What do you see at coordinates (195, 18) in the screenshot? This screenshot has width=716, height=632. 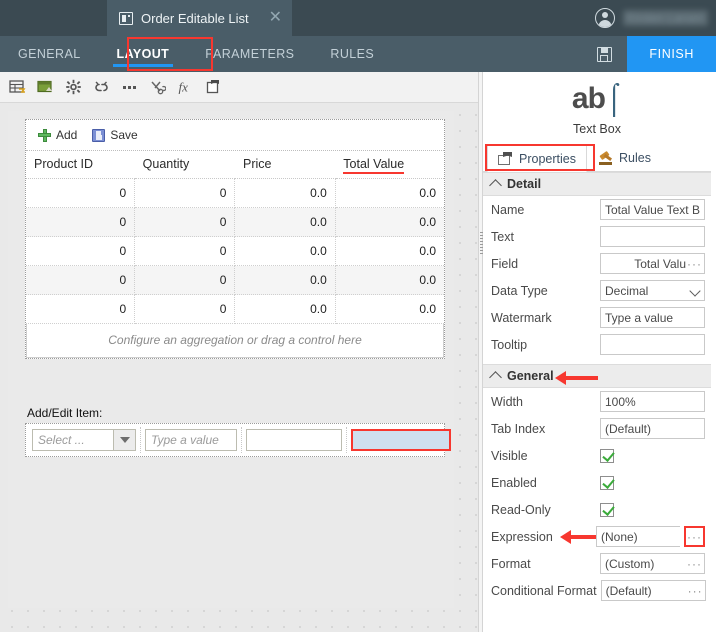 I see `document-tab-title: Order Editable List` at bounding box center [195, 18].